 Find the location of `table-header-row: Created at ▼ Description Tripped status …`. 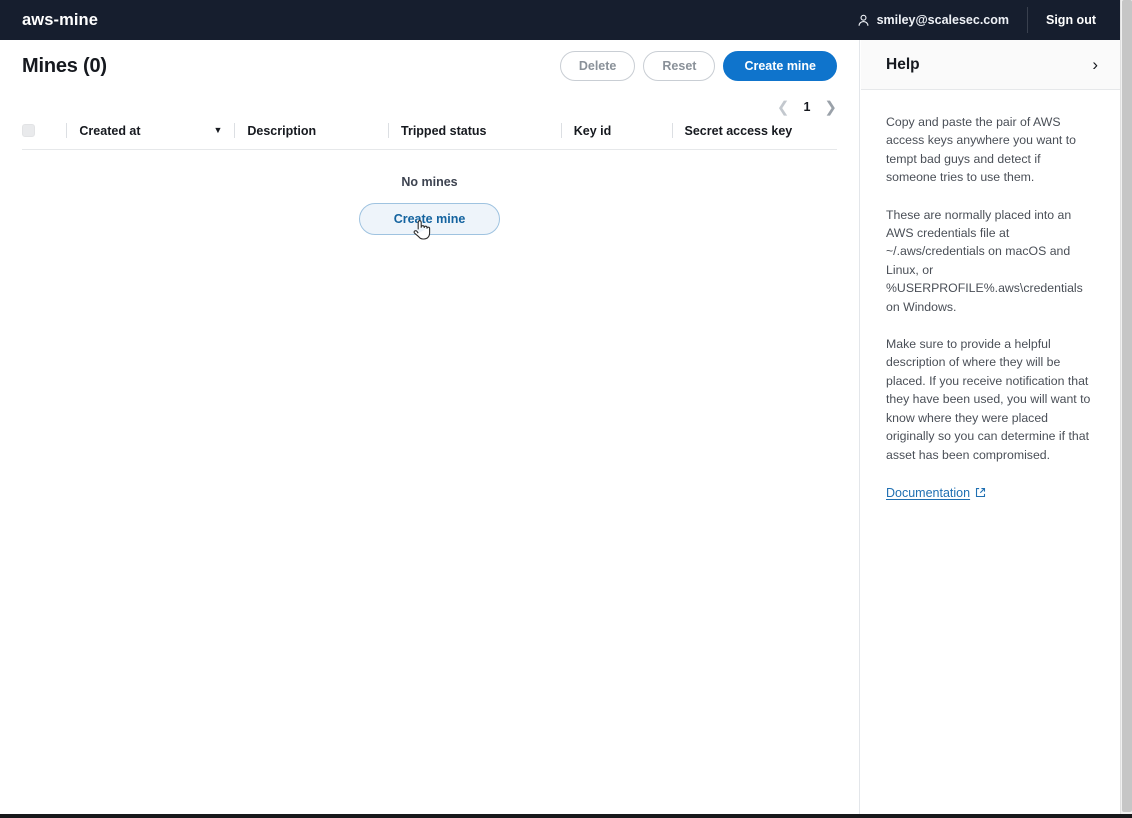

table-header-row: Created at ▼ Description Tripped status … is located at coordinates (429, 136).